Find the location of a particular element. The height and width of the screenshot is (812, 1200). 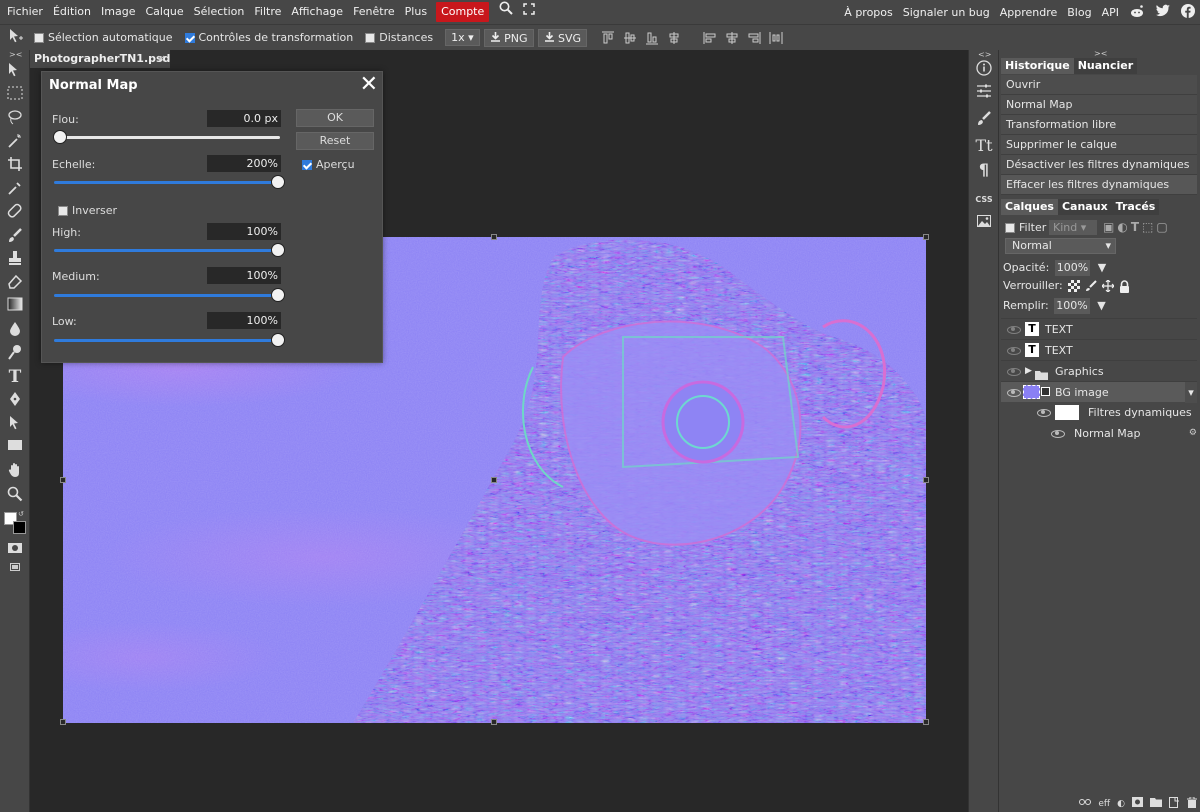

brush-settings-icon is located at coordinates (984, 120).